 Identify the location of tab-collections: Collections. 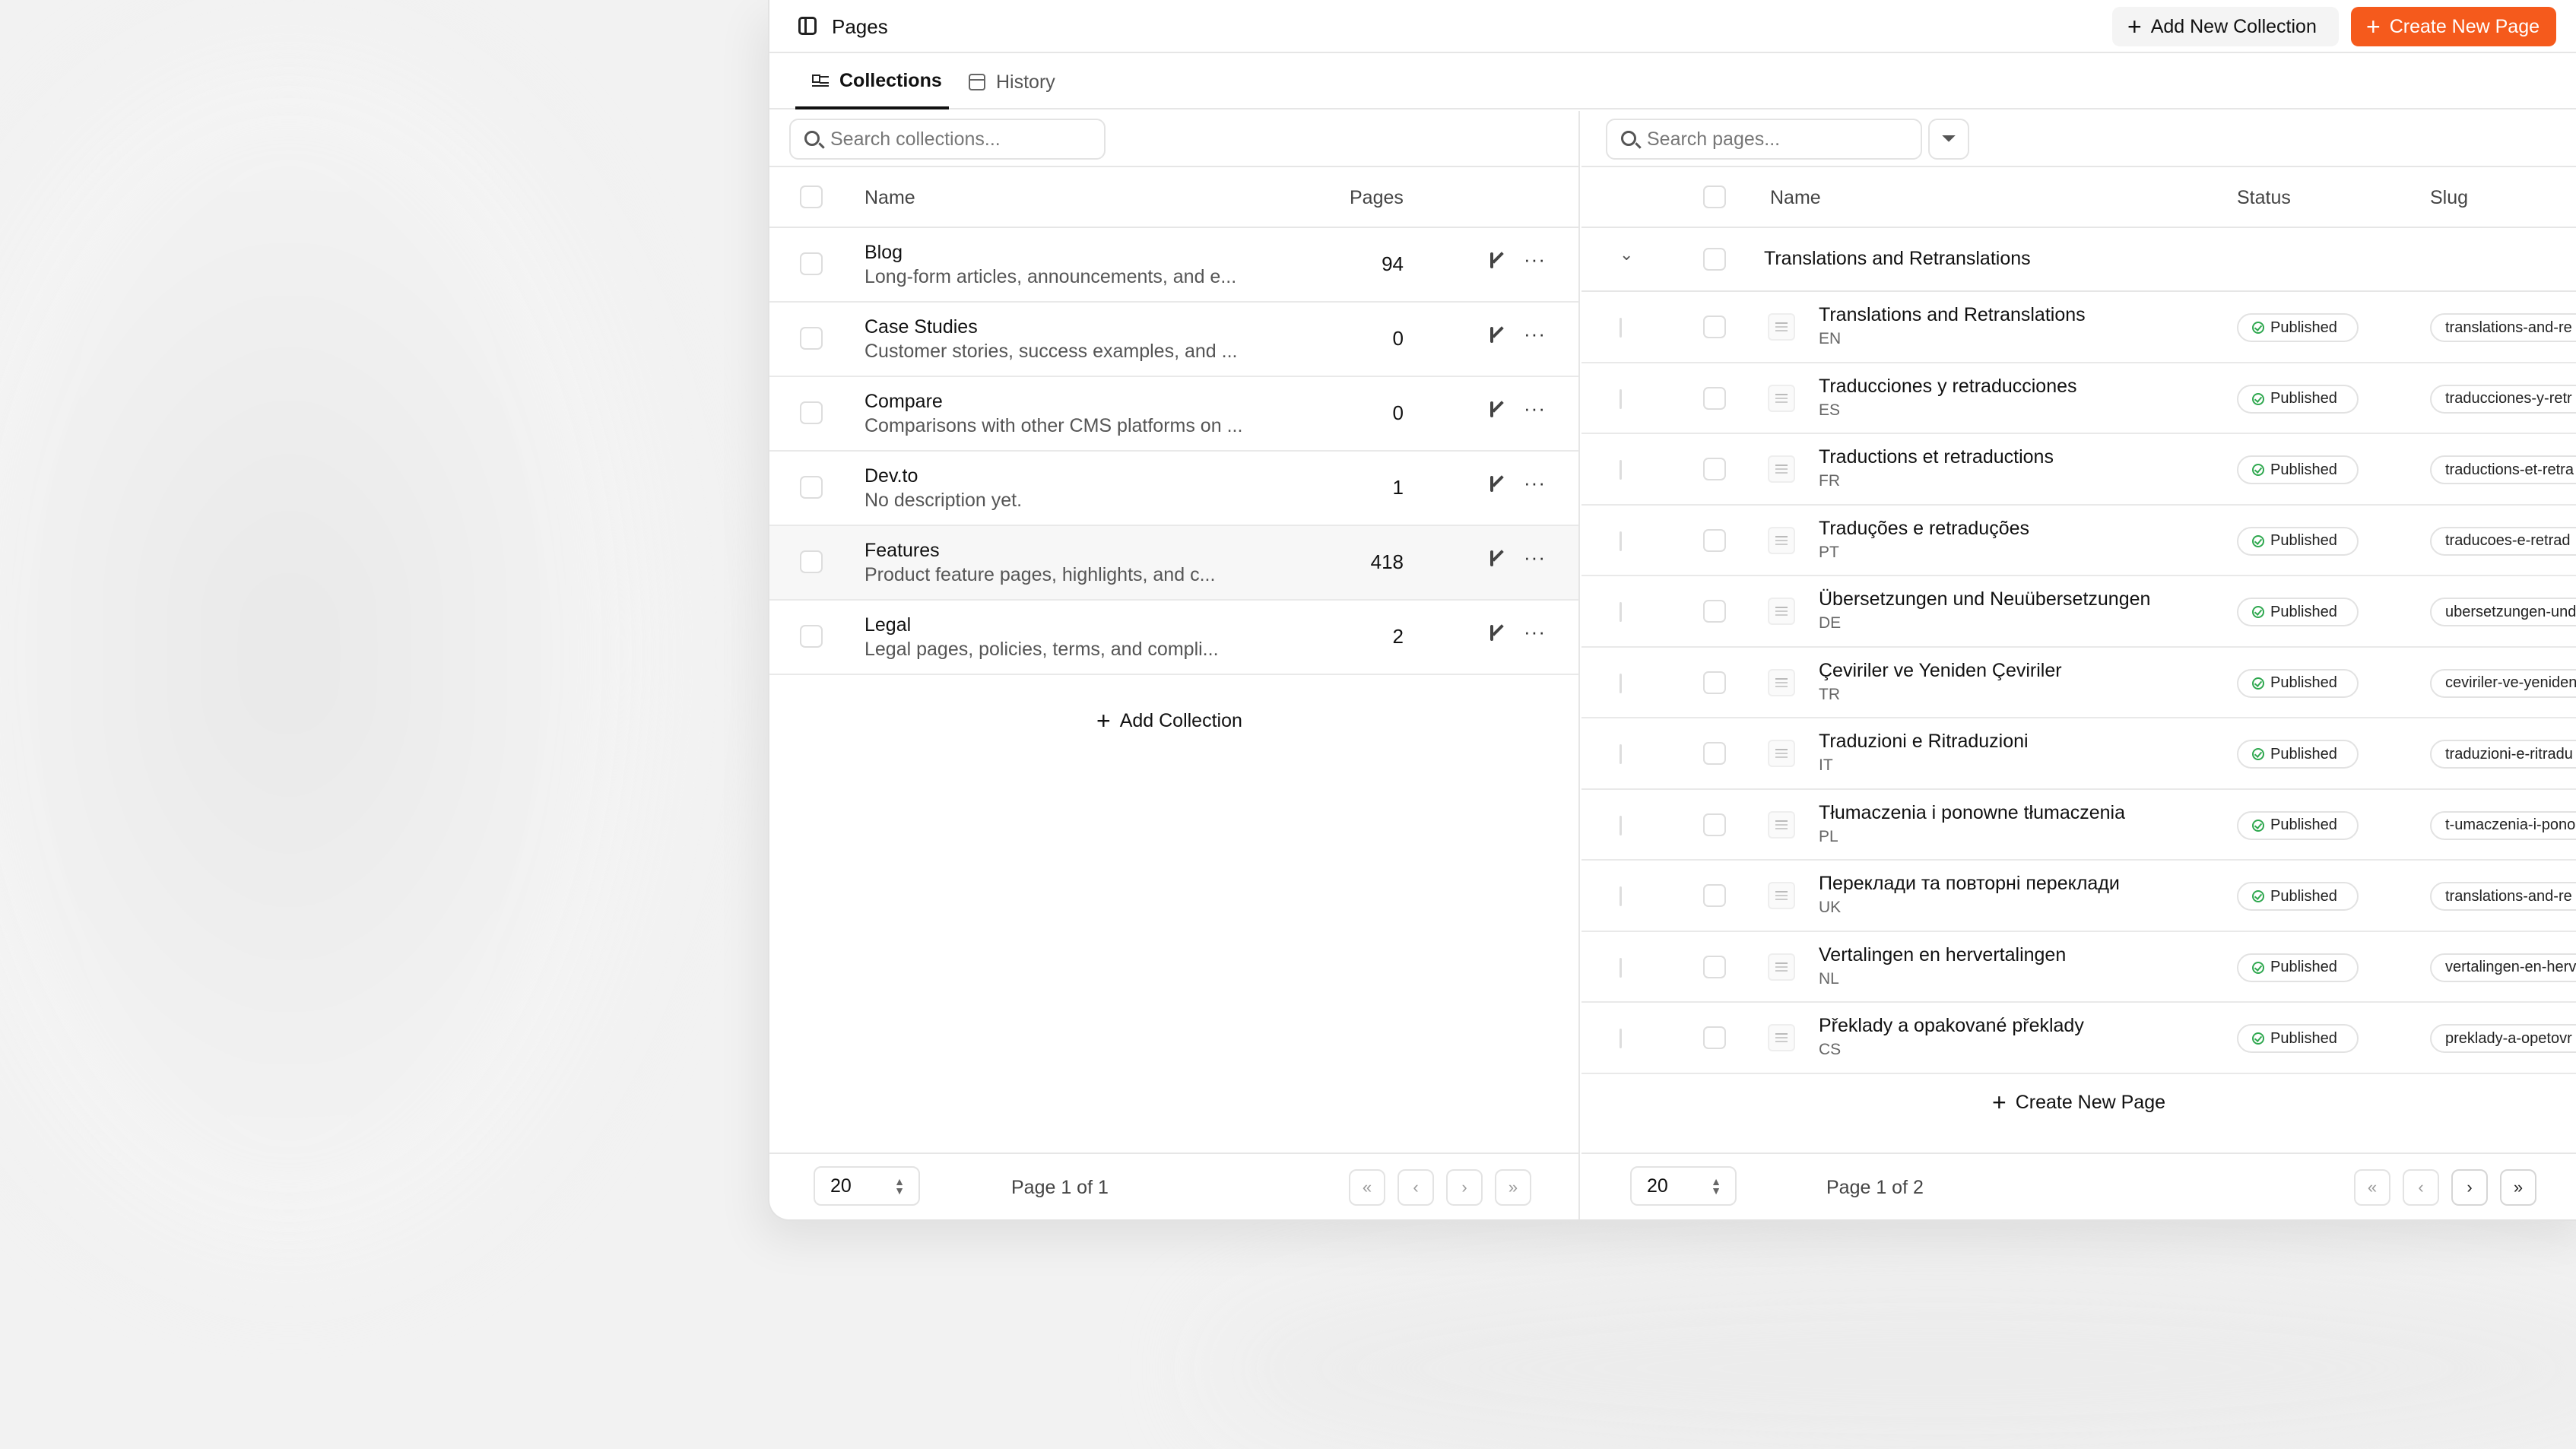
(872, 82).